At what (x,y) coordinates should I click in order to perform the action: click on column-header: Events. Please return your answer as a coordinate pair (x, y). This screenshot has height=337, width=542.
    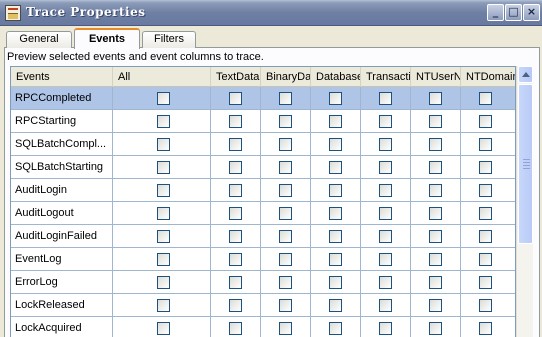
    Looking at the image, I should click on (62, 77).